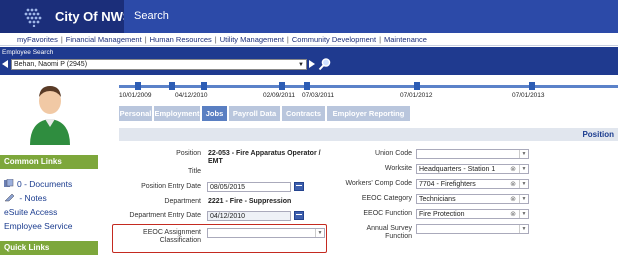  Describe the element at coordinates (104, 39) in the screenshot. I see `nav-item-financial-management: Financial Management` at that location.